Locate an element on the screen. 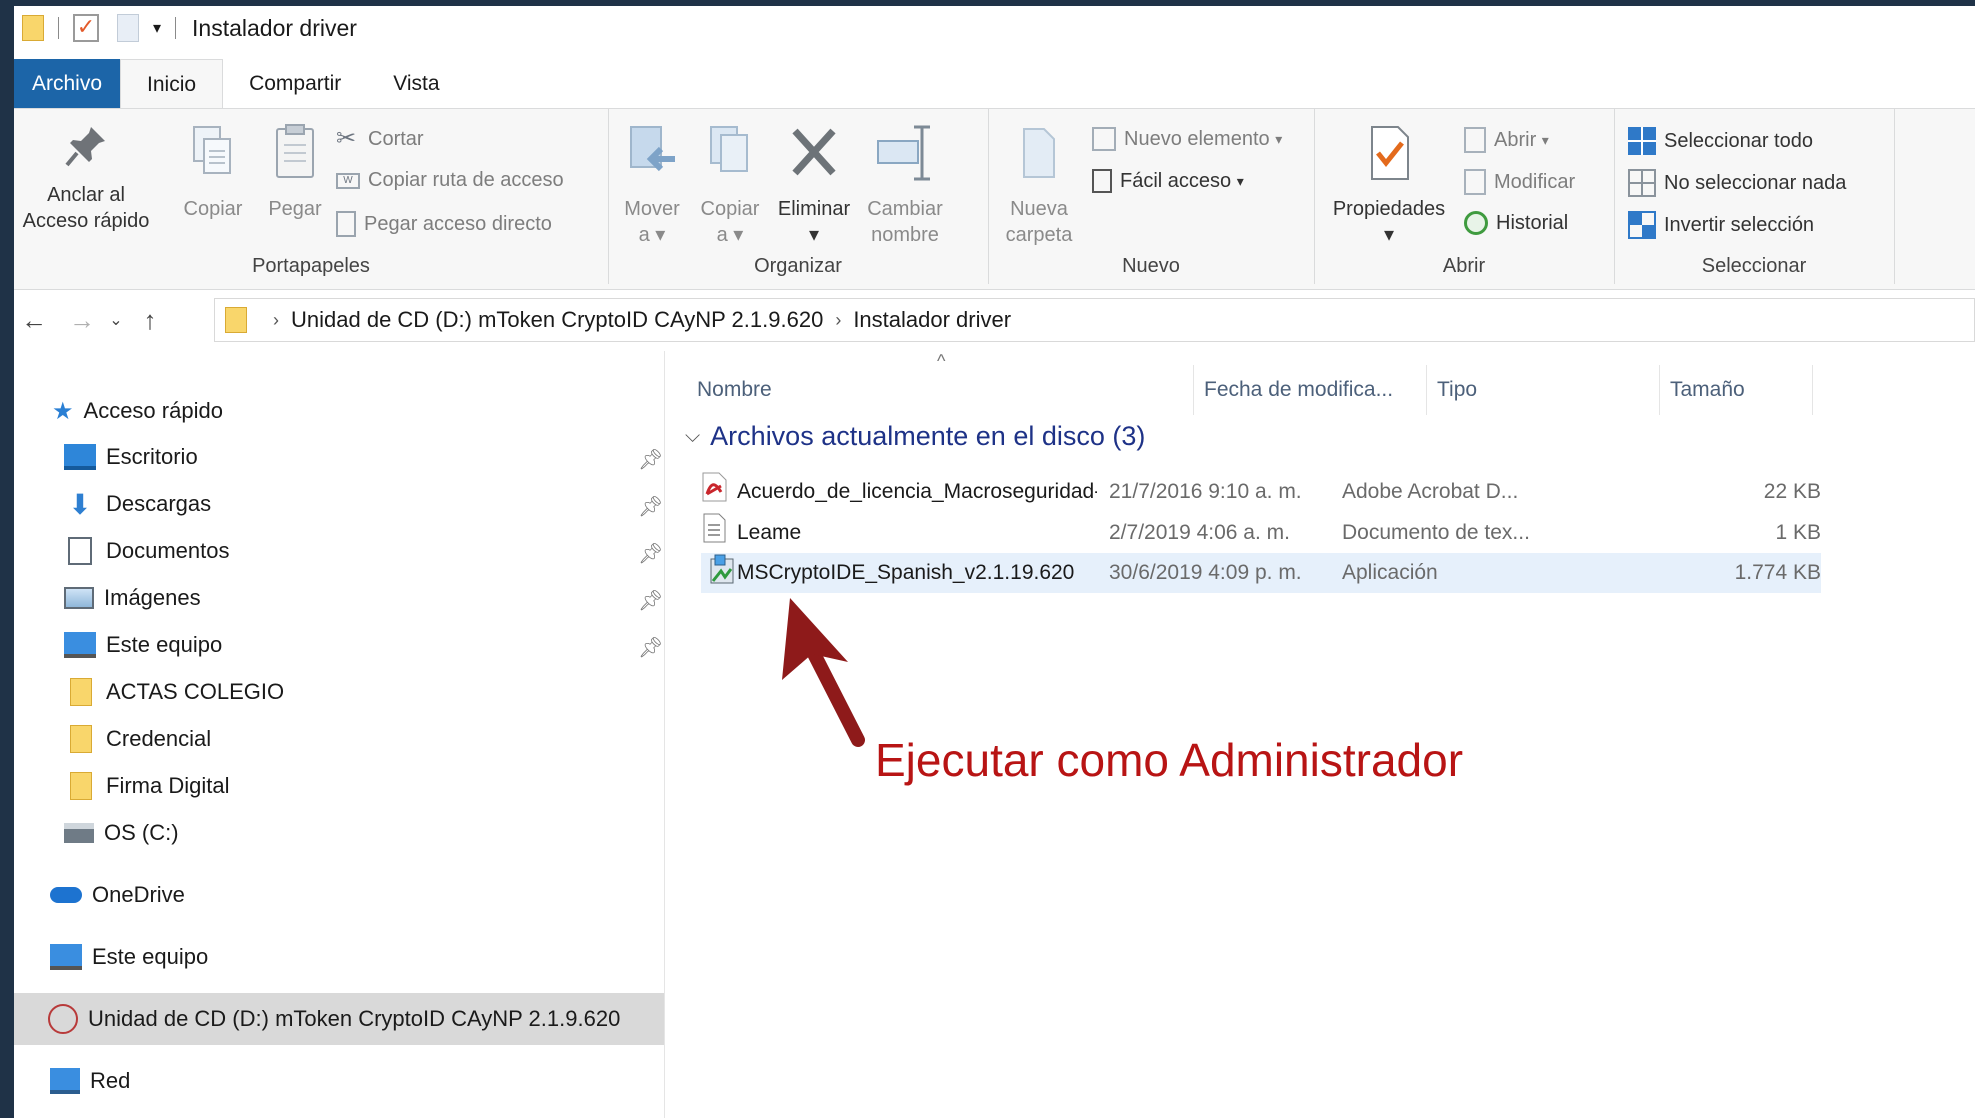 The image size is (1975, 1118). pin-label-line1: Anclar al is located at coordinates (86, 195).